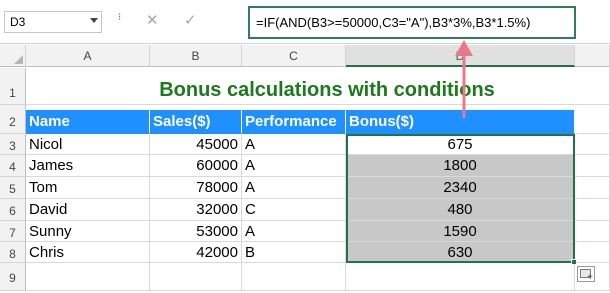 The width and height of the screenshot is (610, 293). I want to click on row-header-9: 9, so click(13, 277).